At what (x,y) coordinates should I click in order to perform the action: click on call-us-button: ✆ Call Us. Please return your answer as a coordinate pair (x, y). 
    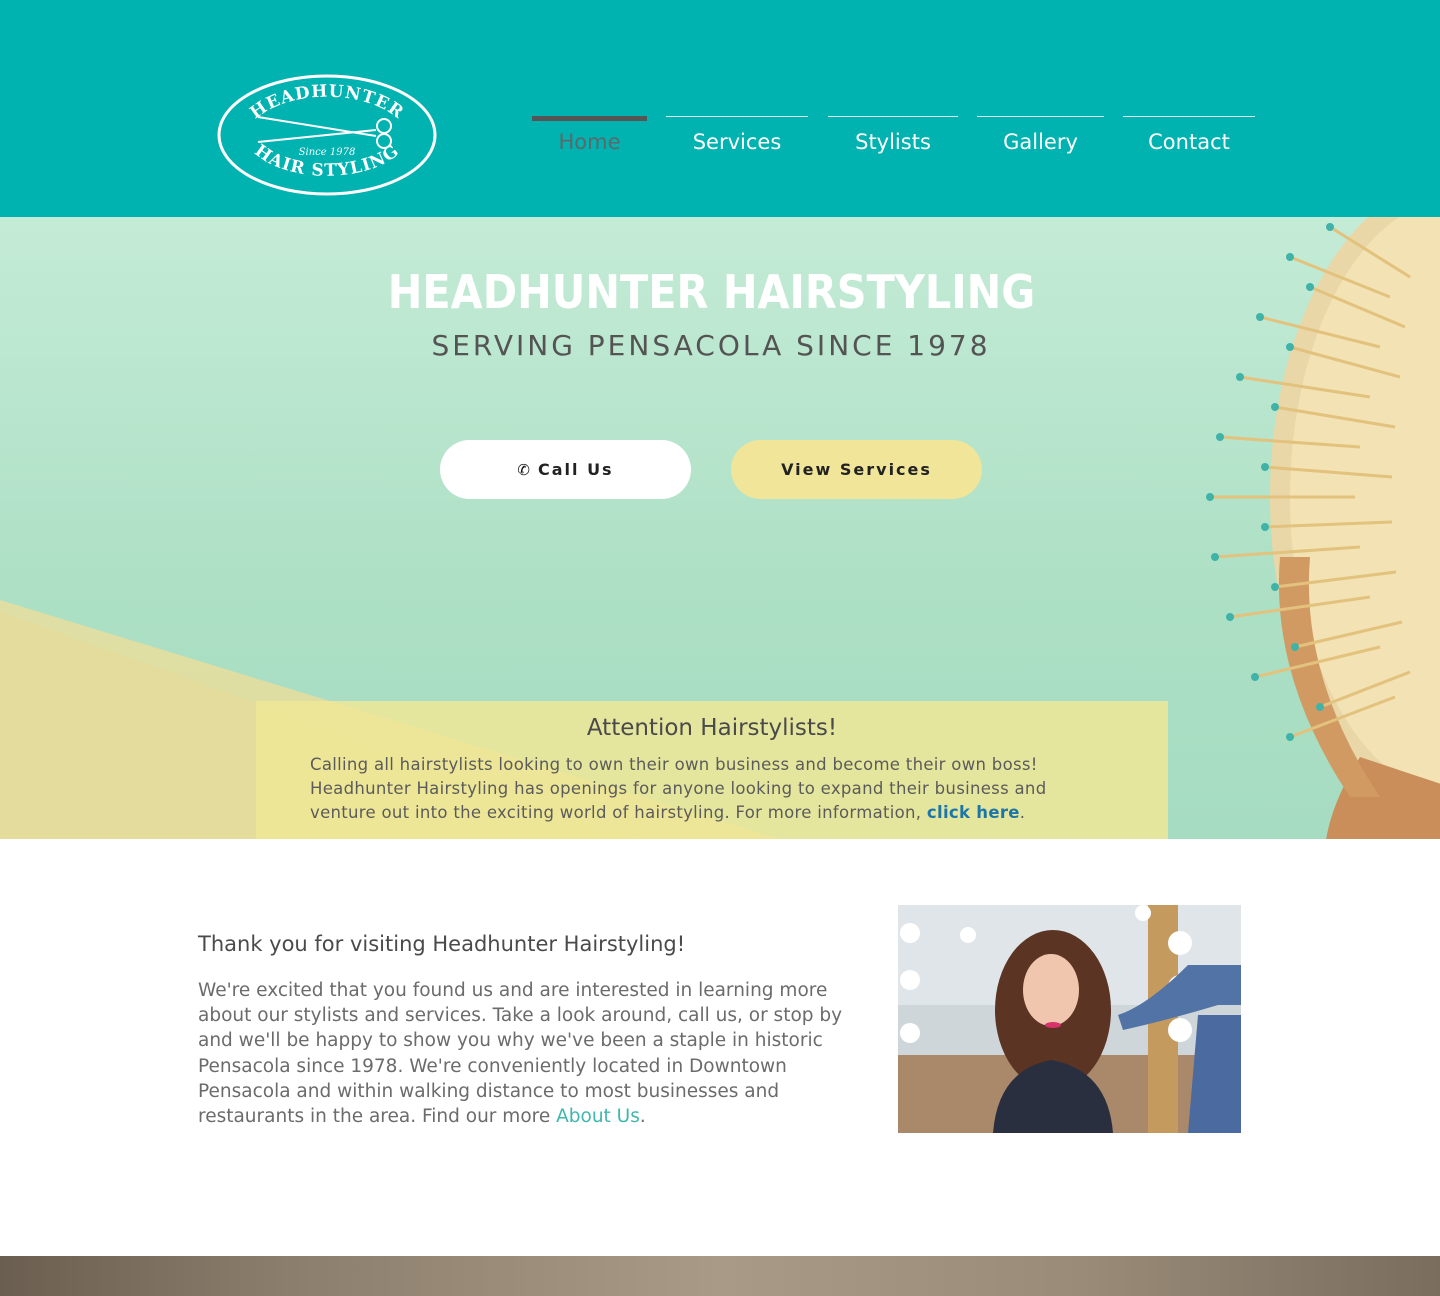
    Looking at the image, I should click on (565, 469).